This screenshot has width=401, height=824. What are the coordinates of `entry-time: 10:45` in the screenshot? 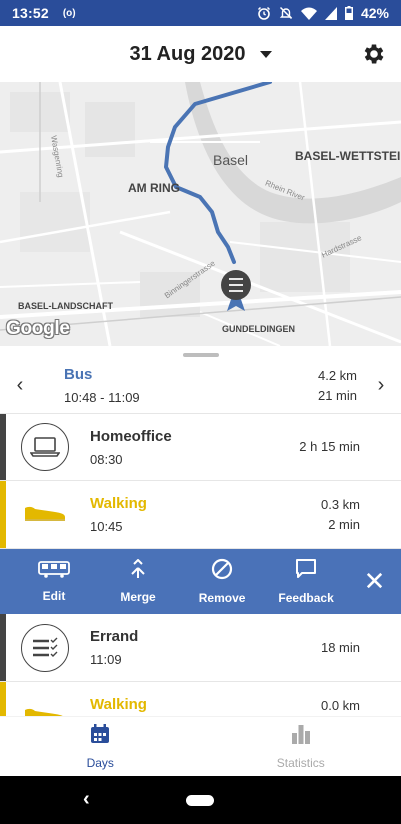 It's located at (106, 526).